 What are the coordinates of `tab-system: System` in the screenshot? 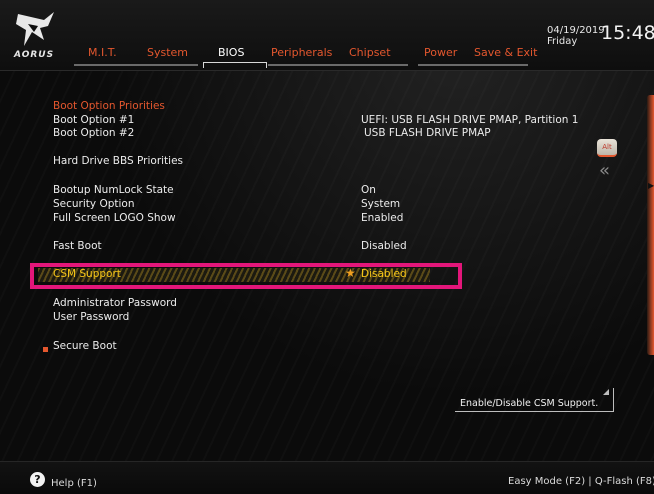 It's located at (167, 52).